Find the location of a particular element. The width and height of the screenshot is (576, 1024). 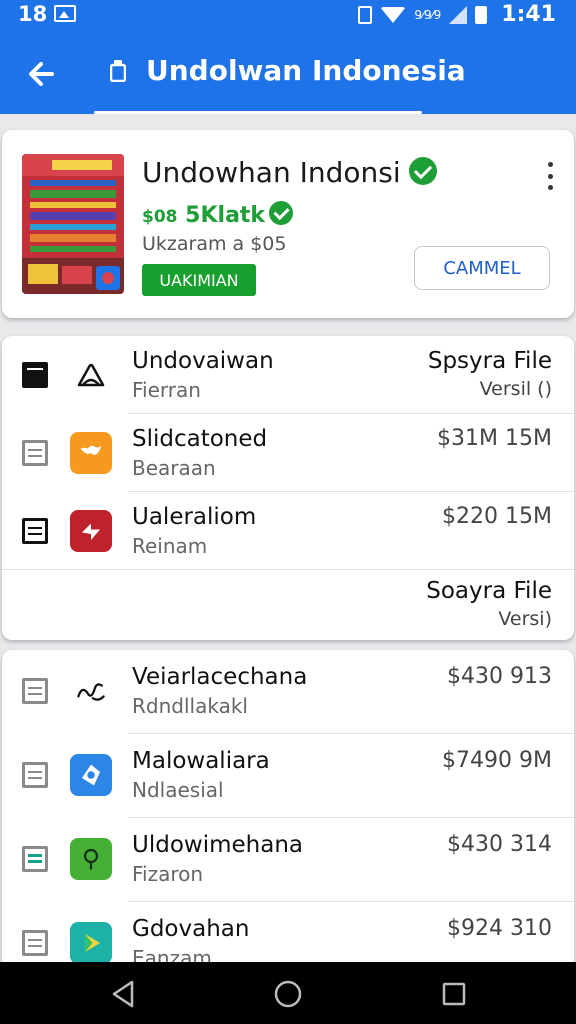

file-version: Versil () is located at coordinates (515, 389).